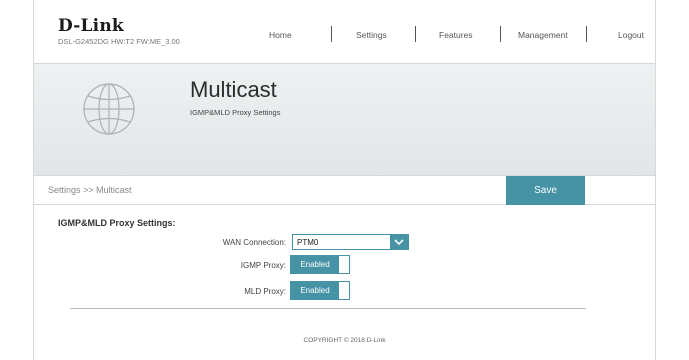 The image size is (689, 360). Describe the element at coordinates (160, 293) in the screenshot. I see `mld-proxy-row: MLD Proxy:` at that location.